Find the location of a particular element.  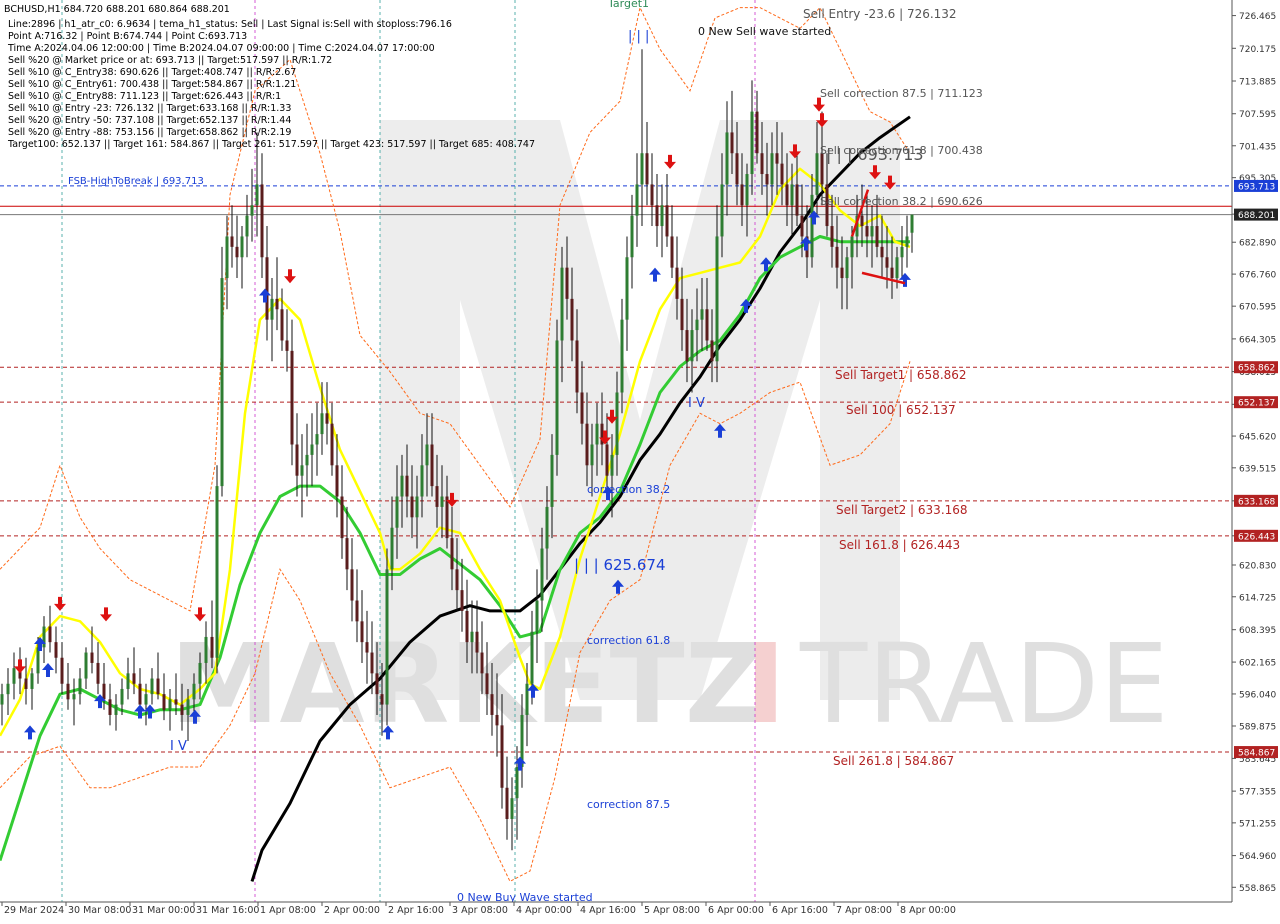

watermark-text-mid: I is located at coordinates (765, 684).